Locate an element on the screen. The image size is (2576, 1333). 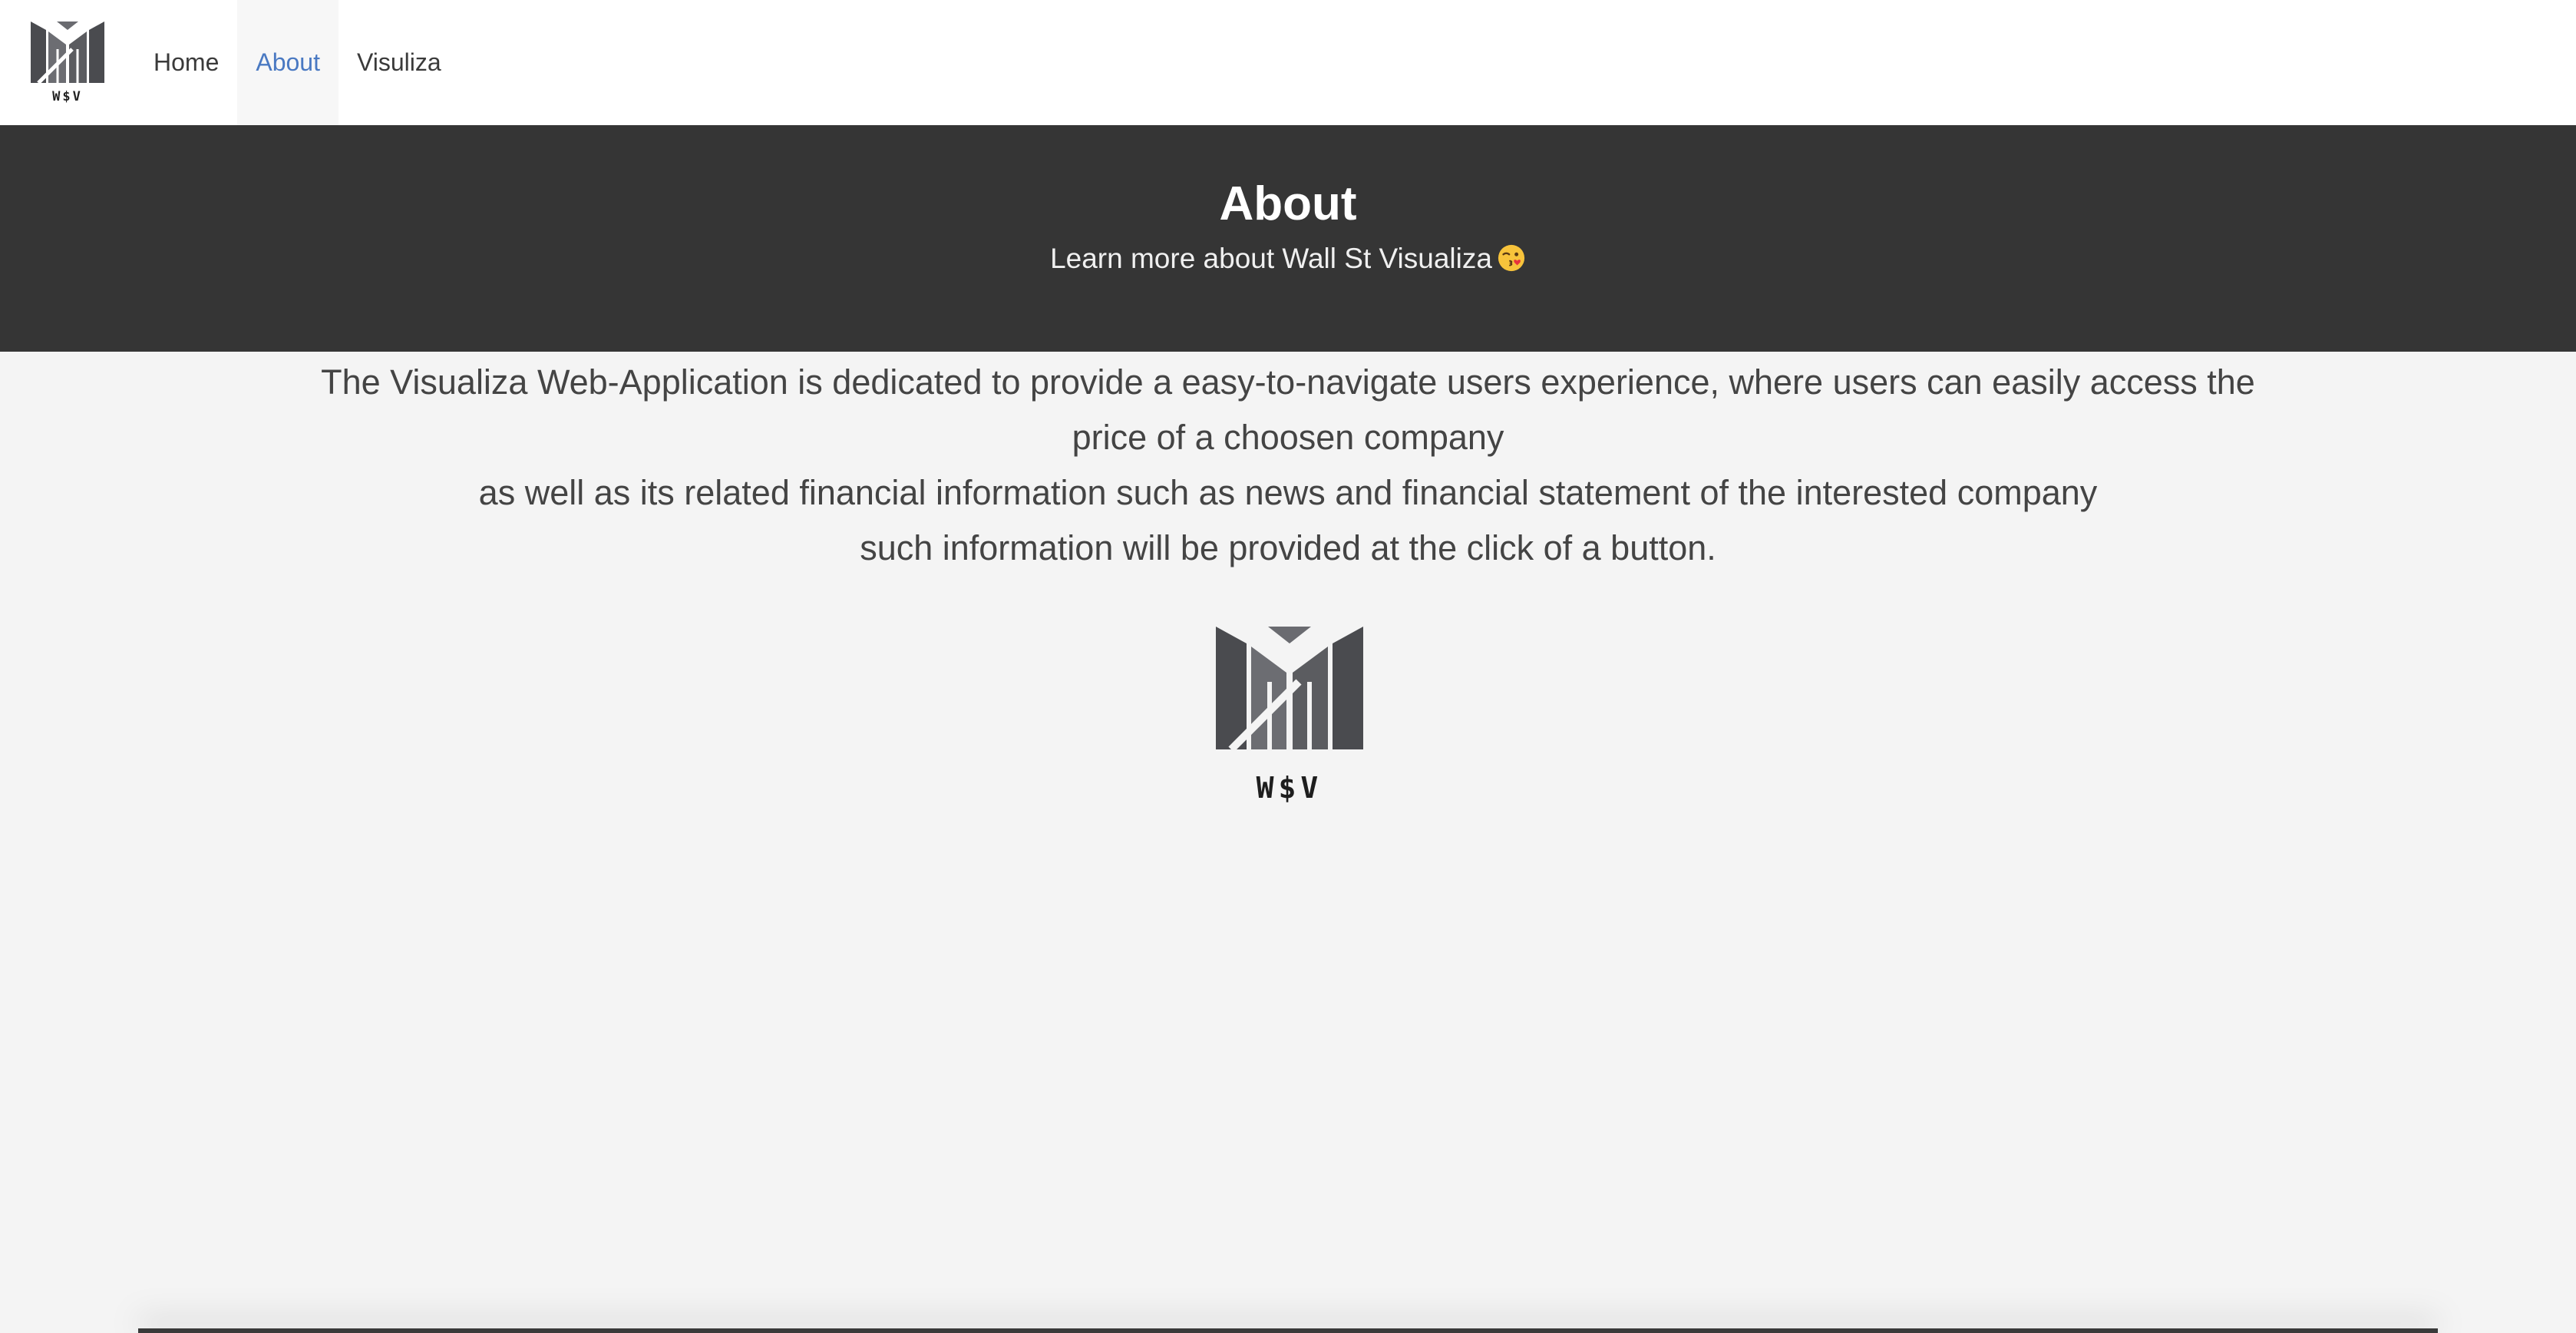
wsv-logo-large-icon is located at coordinates (1289, 689).